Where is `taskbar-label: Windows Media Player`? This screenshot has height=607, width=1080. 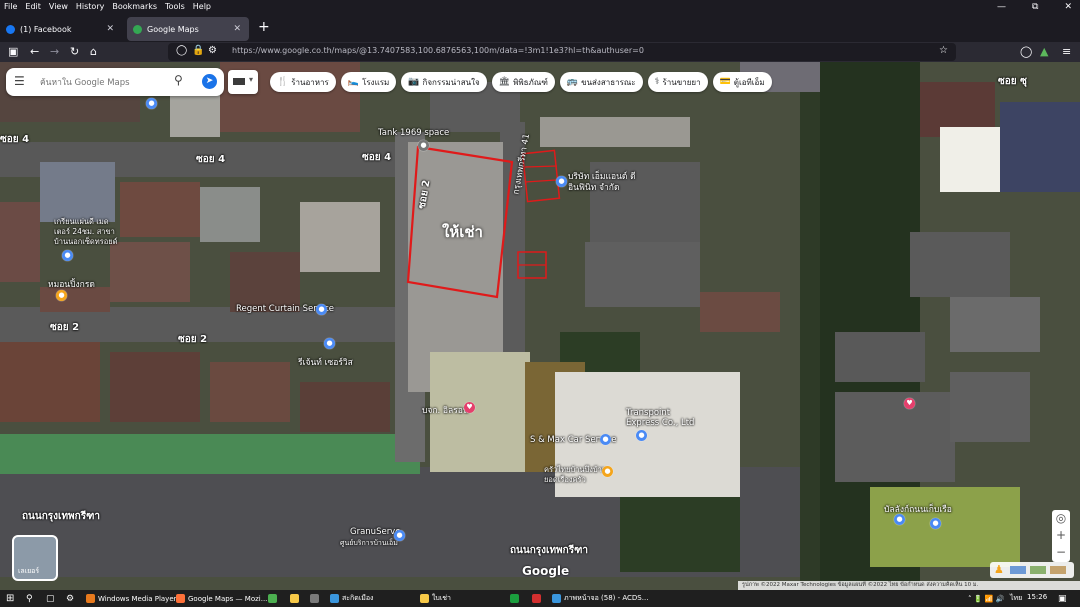
taskbar-label: Windows Media Player is located at coordinates (137, 598).